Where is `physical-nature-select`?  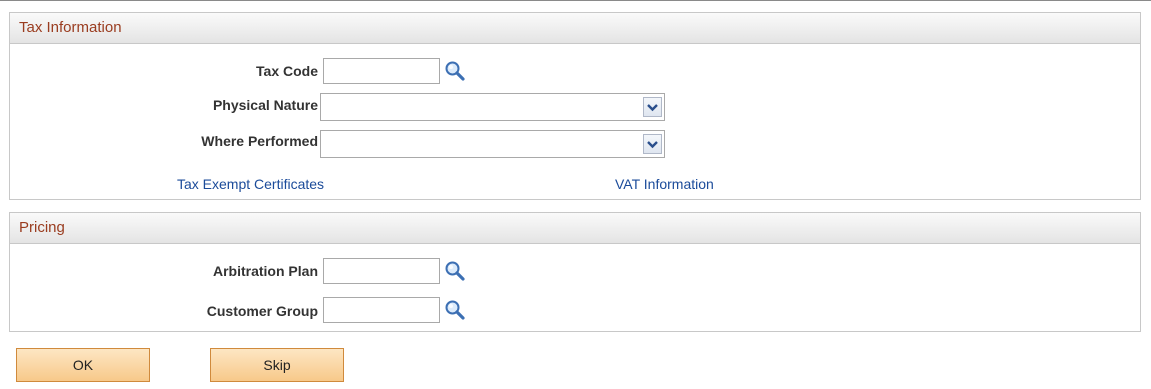
physical-nature-select is located at coordinates (492, 107).